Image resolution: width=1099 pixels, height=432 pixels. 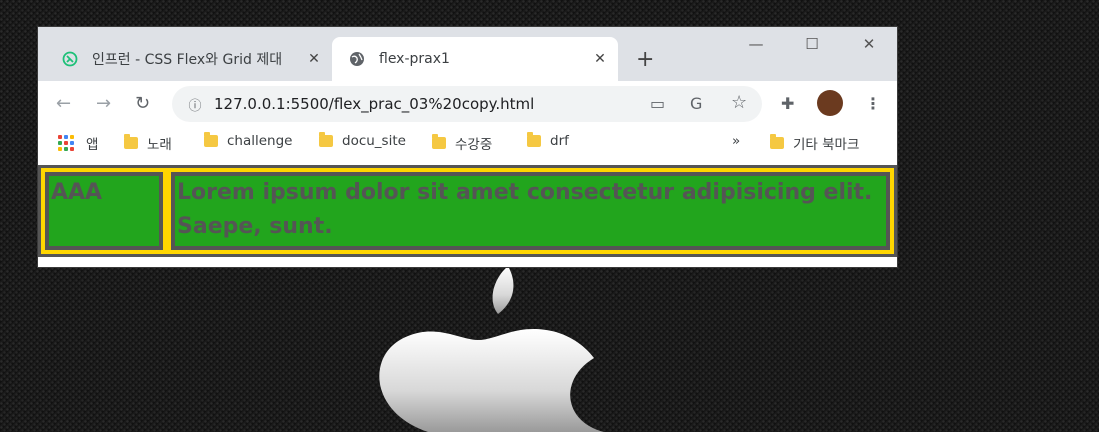 I want to click on bookmark-label: 앱, so click(x=92, y=145).